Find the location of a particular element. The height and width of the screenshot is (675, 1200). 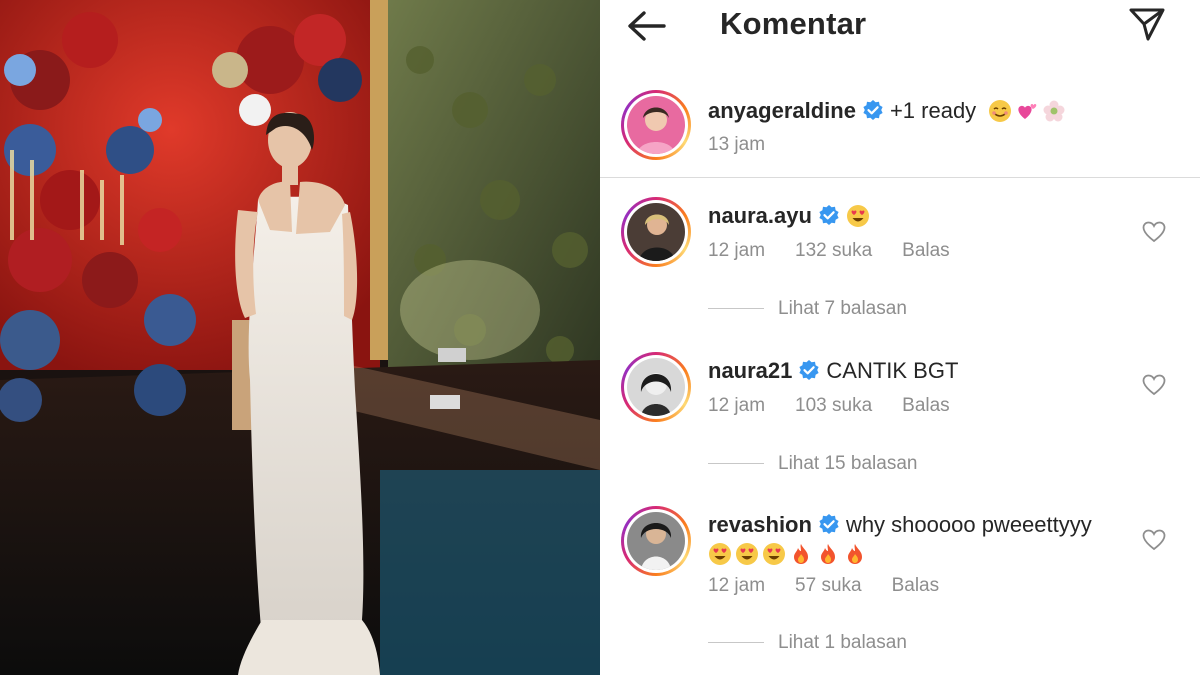

two-hearts-icon is located at coordinates (1027, 111).